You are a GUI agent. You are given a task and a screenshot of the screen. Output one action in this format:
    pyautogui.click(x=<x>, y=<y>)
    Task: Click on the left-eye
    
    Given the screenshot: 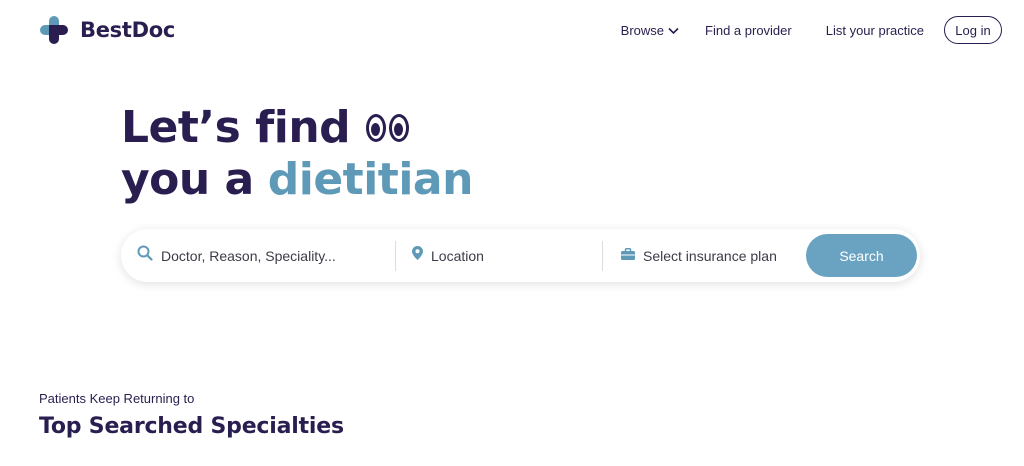 What is the action you would take?
    pyautogui.click(x=376, y=128)
    